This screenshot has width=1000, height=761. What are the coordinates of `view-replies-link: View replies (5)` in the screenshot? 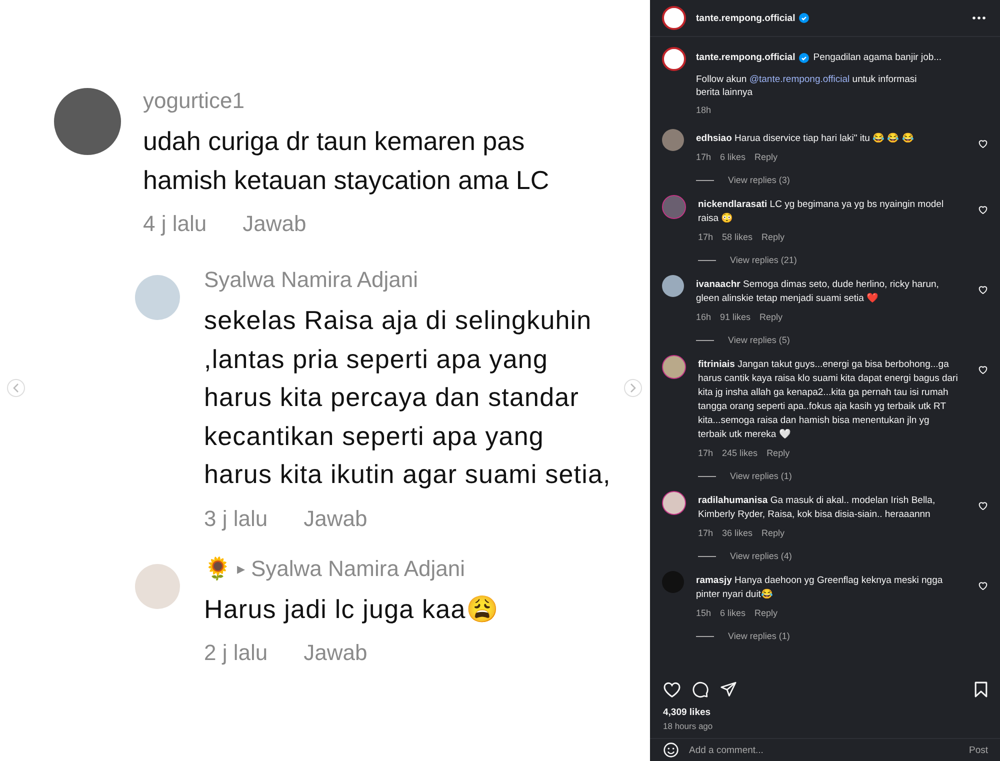 It's located at (759, 340).